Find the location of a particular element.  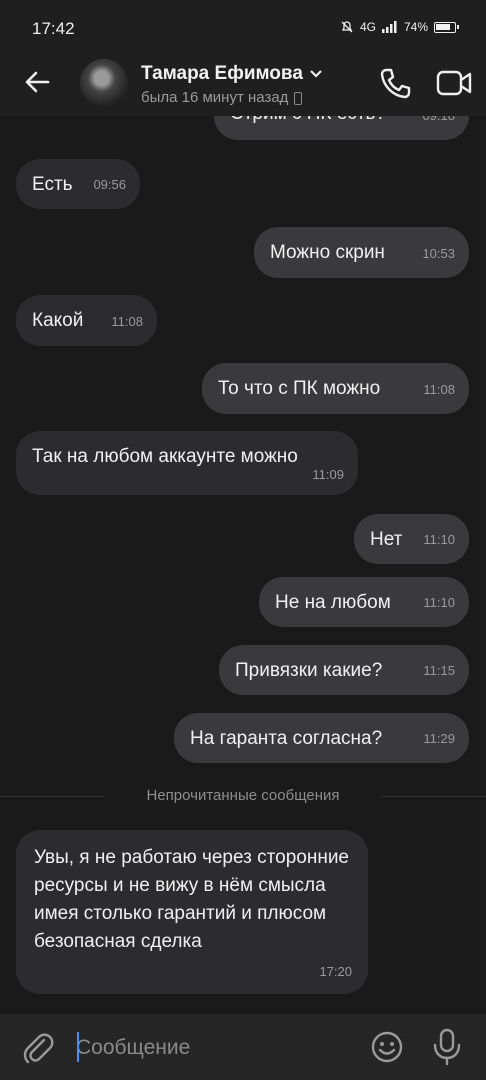

mobile-device-icon is located at coordinates (298, 98).